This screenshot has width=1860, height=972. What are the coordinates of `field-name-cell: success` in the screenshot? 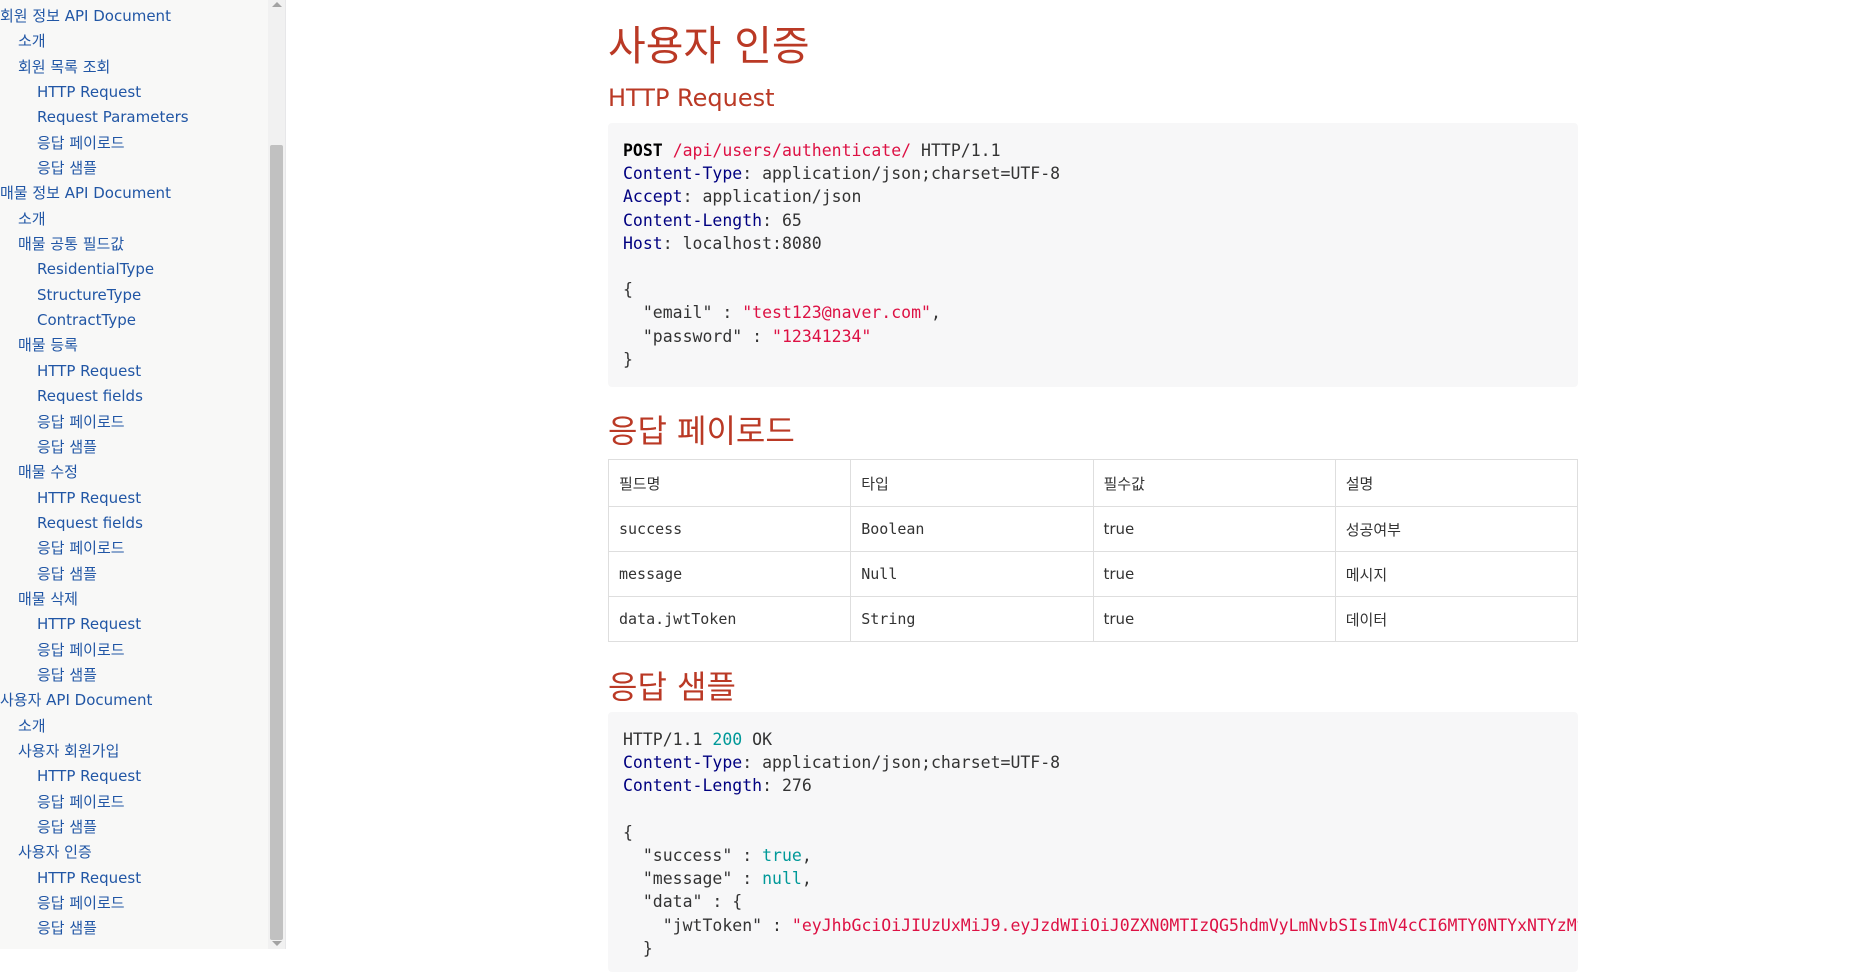 It's located at (729, 529).